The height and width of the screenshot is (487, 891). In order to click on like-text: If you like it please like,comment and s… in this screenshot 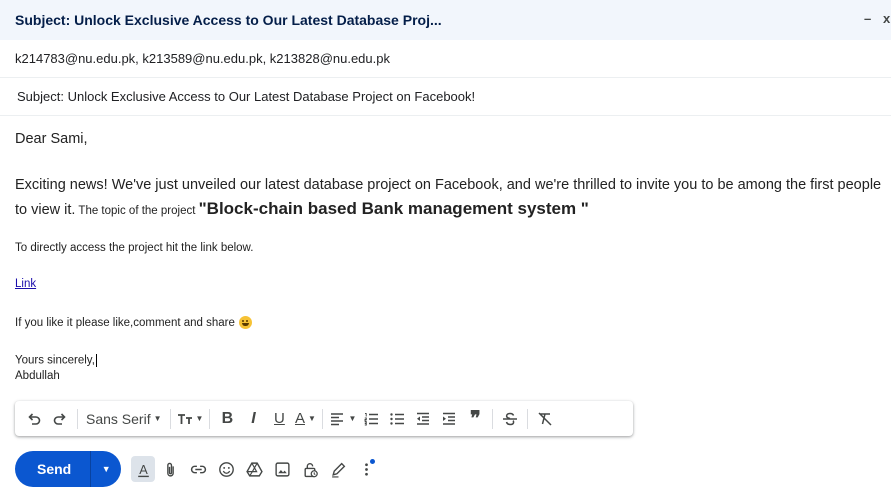, I will do `click(125, 322)`.